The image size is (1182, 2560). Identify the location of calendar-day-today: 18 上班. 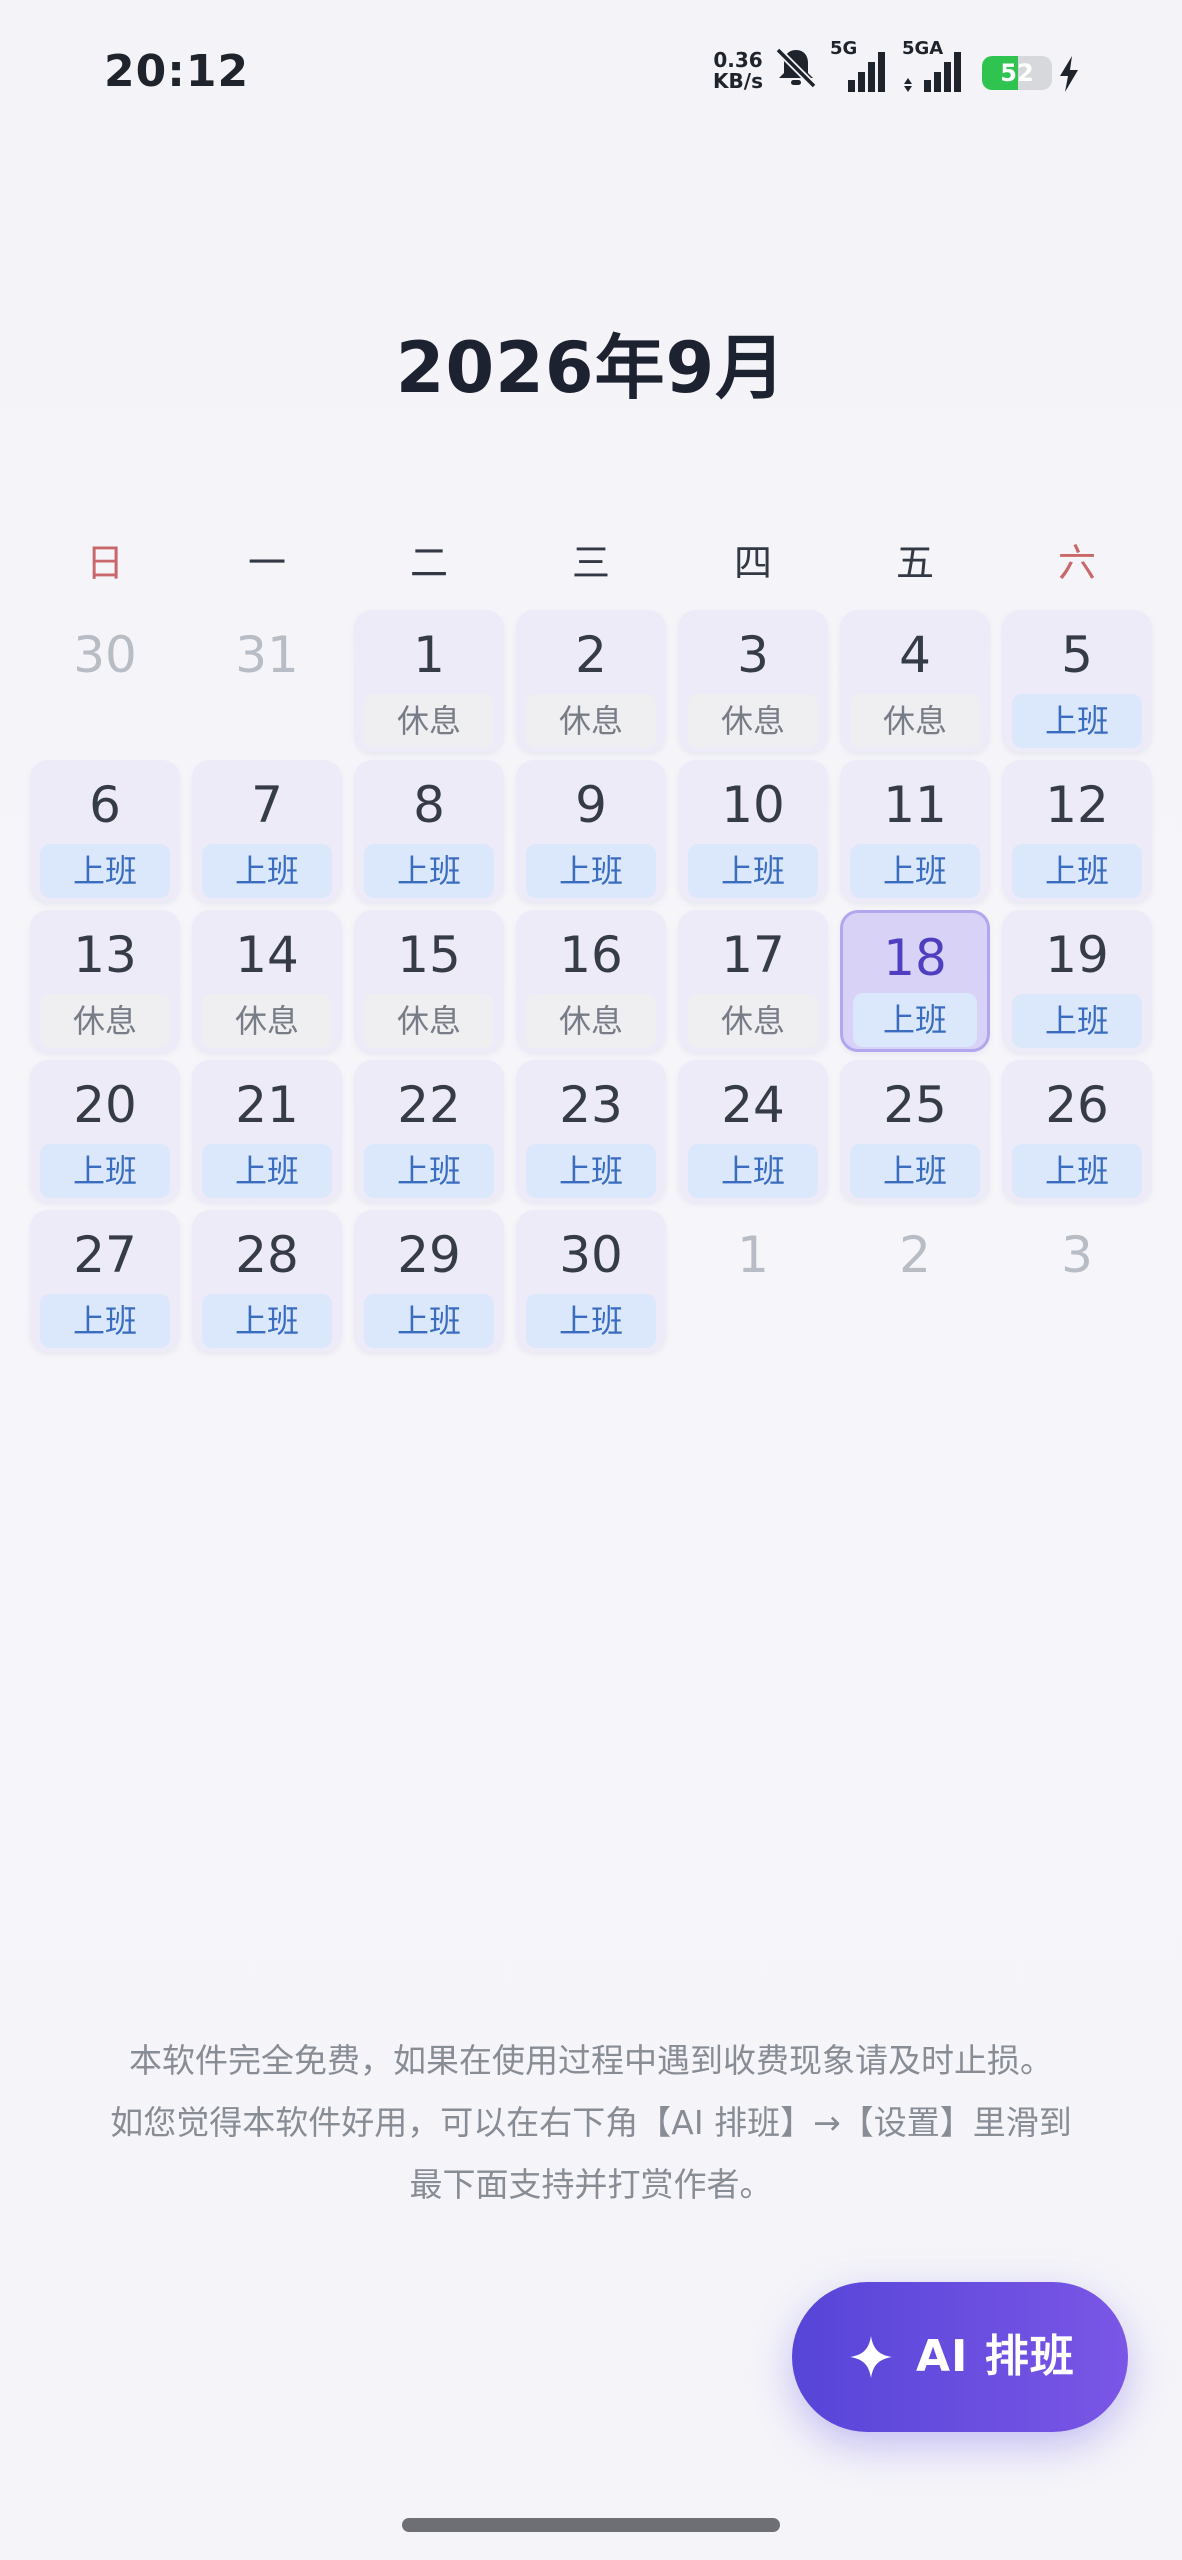
(915, 981).